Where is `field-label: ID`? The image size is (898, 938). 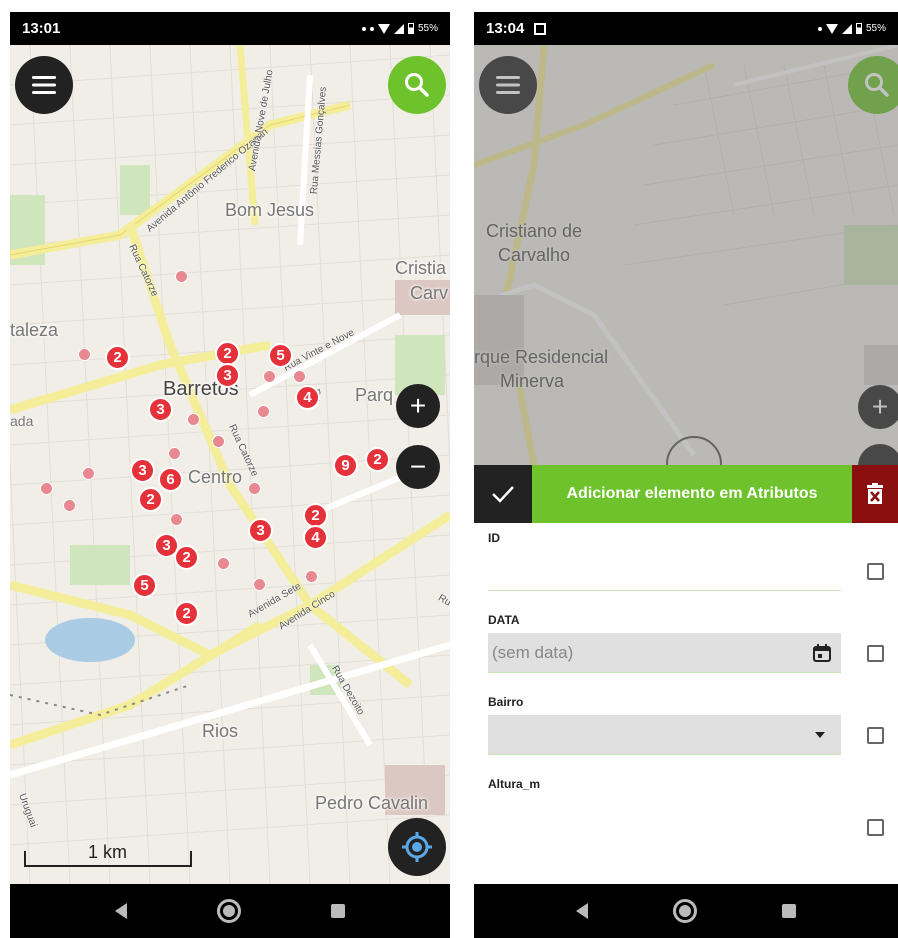 field-label: ID is located at coordinates (494, 538).